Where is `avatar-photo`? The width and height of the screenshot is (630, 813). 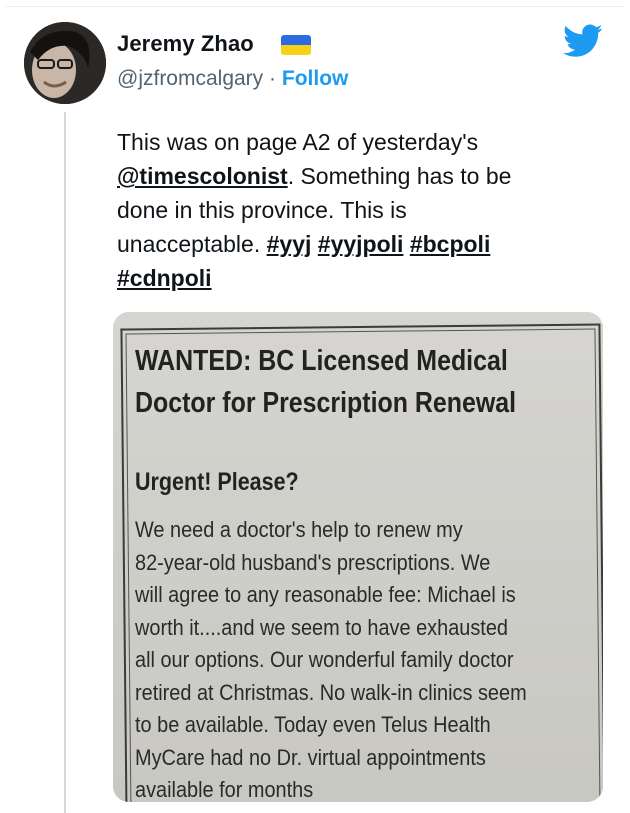
avatar-photo is located at coordinates (65, 63).